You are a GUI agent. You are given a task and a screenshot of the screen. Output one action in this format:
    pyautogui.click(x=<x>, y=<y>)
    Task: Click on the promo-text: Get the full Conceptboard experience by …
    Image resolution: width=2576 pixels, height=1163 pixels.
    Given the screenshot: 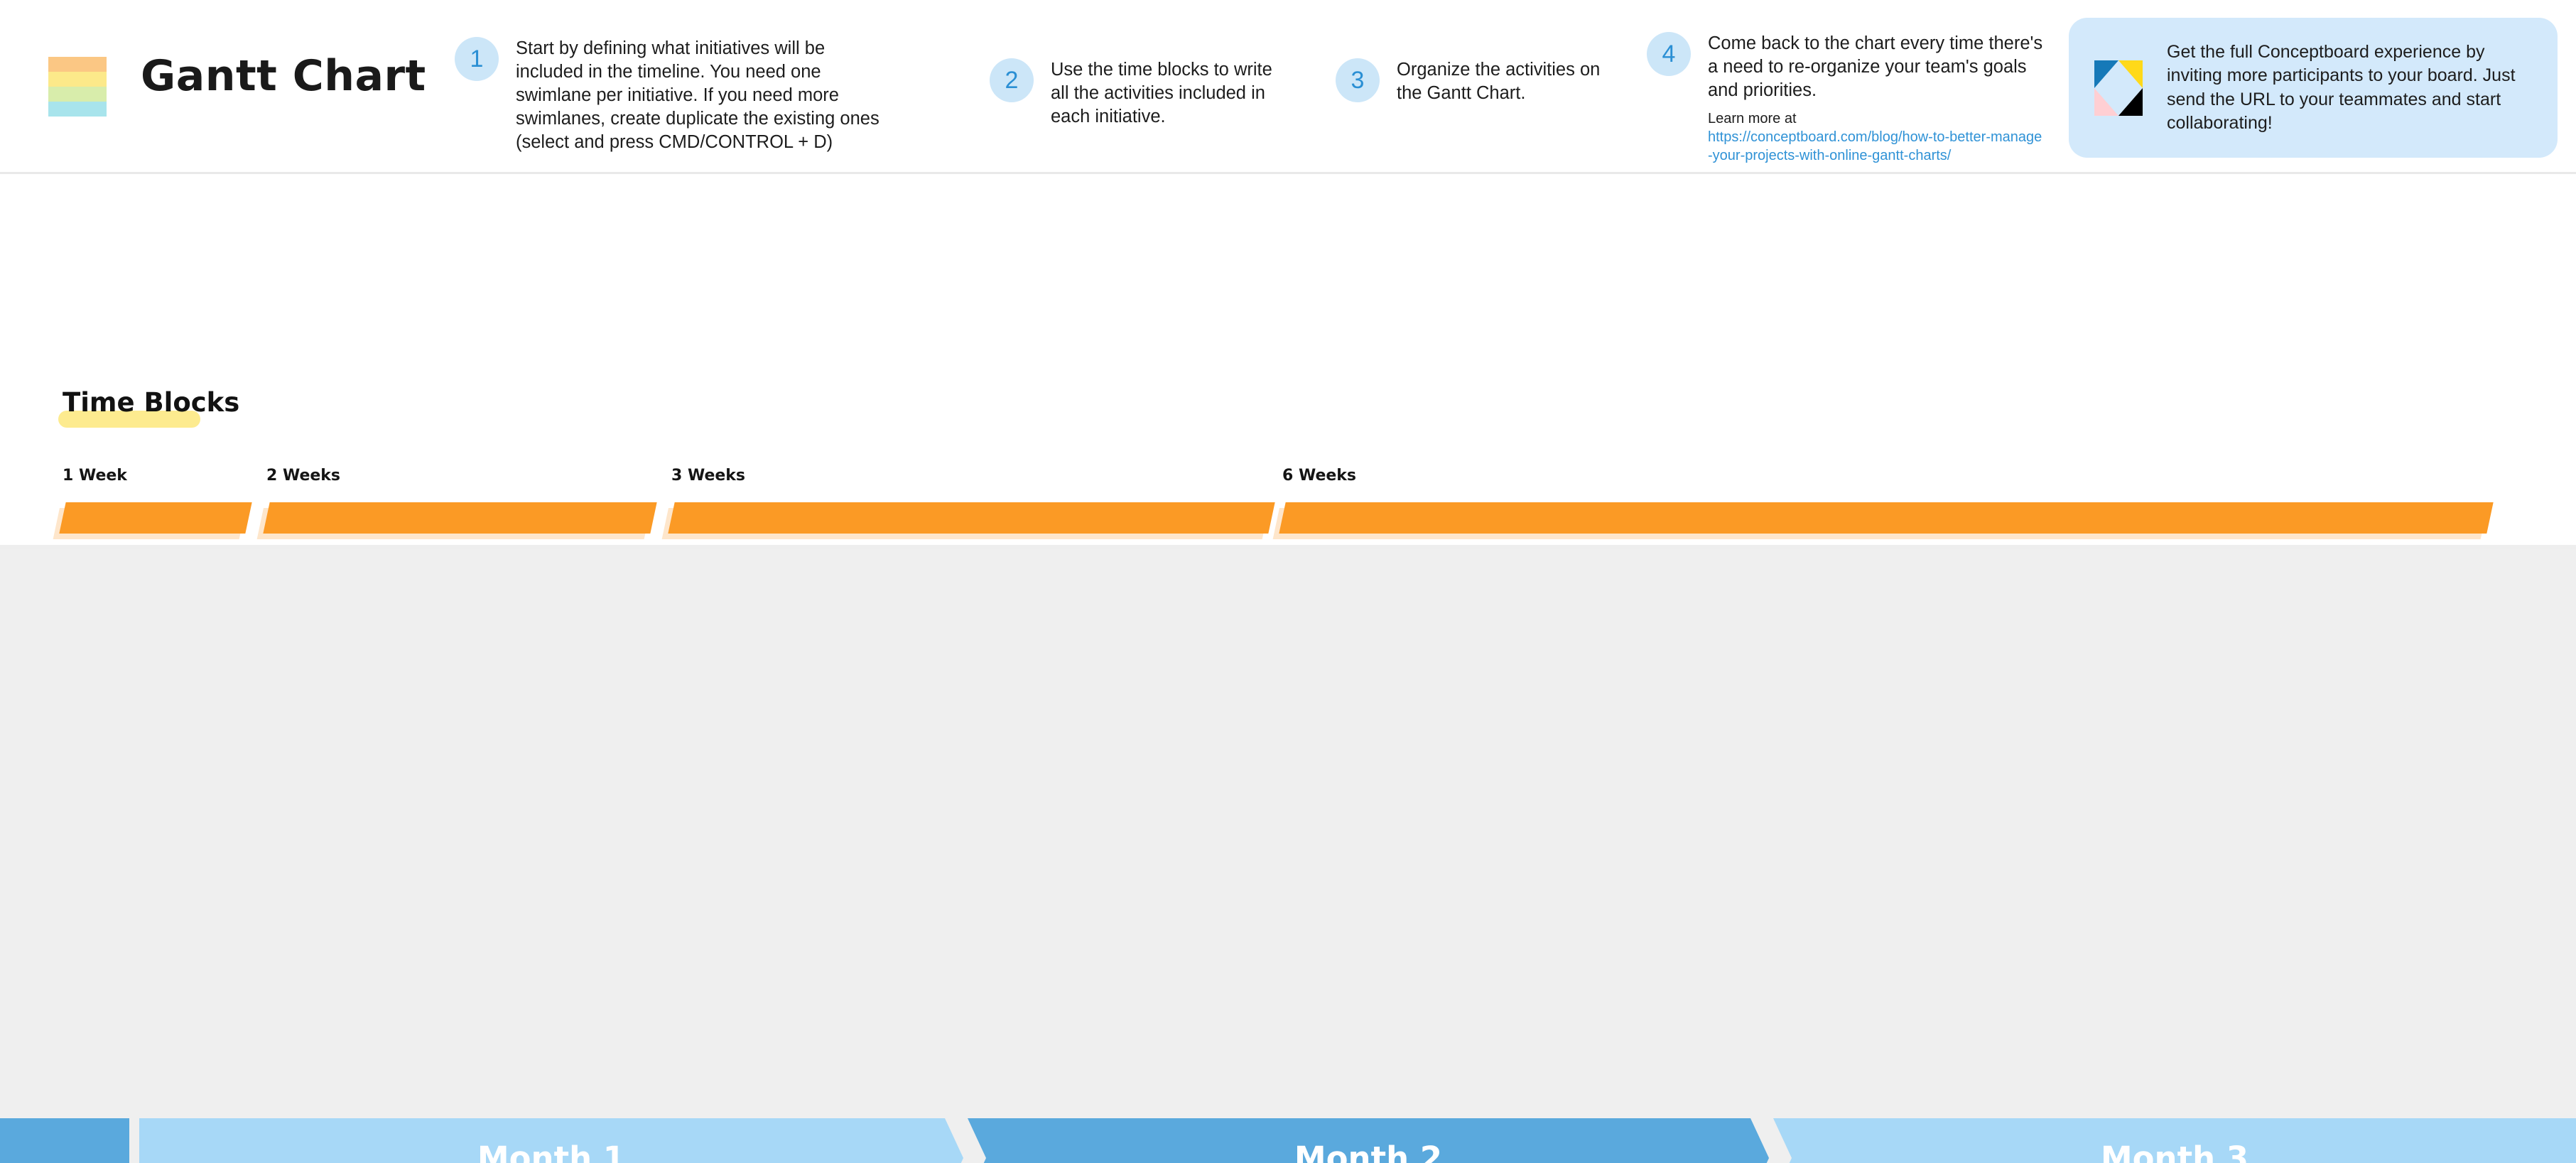 What is the action you would take?
    pyautogui.click(x=2341, y=87)
    